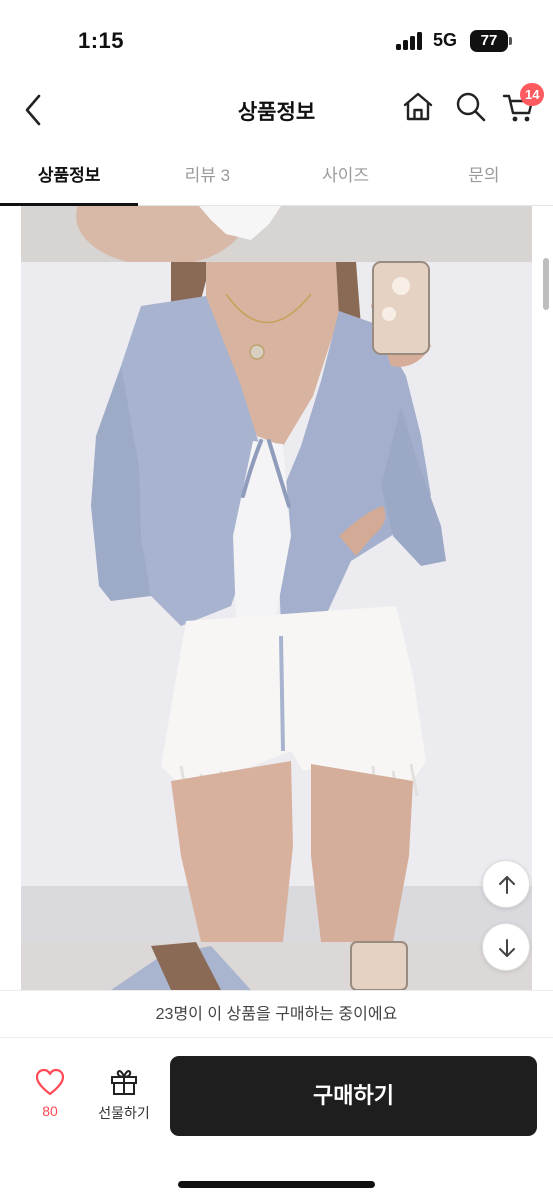  What do you see at coordinates (101, 40) in the screenshot?
I see `status-time: 1:15` at bounding box center [101, 40].